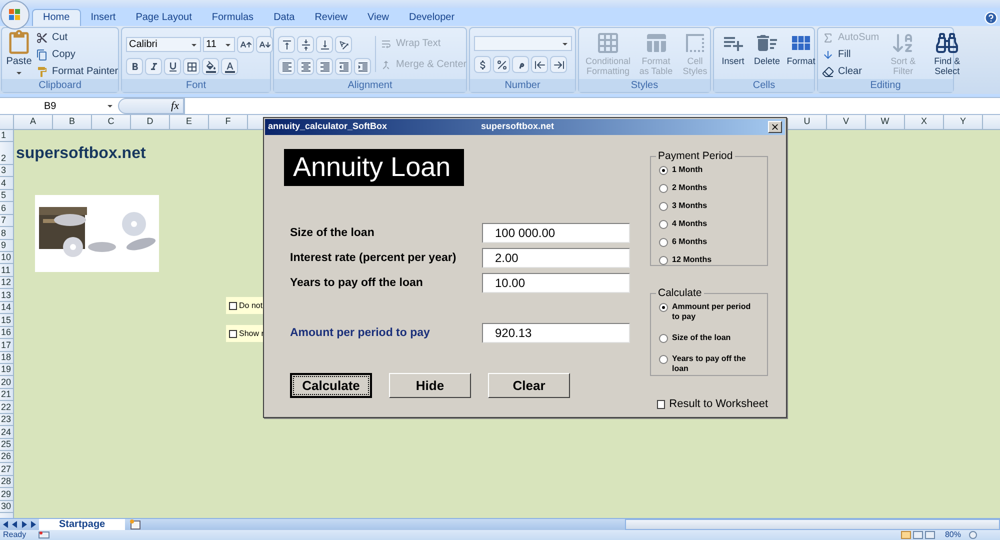  What do you see at coordinates (812, 524) in the screenshot?
I see `horizontal-scrollbar` at bounding box center [812, 524].